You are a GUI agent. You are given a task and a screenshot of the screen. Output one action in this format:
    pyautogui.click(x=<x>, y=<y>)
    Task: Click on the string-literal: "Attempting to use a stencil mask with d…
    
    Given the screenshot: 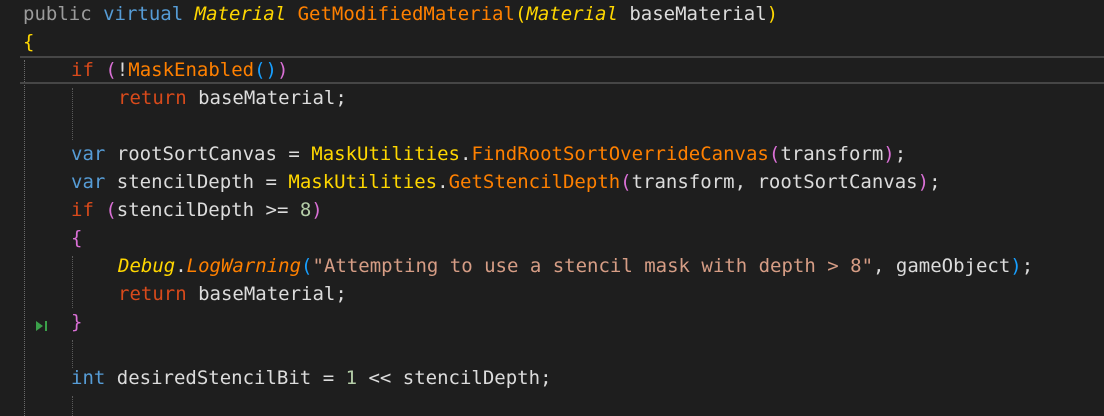 What is the action you would take?
    pyautogui.click(x=593, y=266)
    